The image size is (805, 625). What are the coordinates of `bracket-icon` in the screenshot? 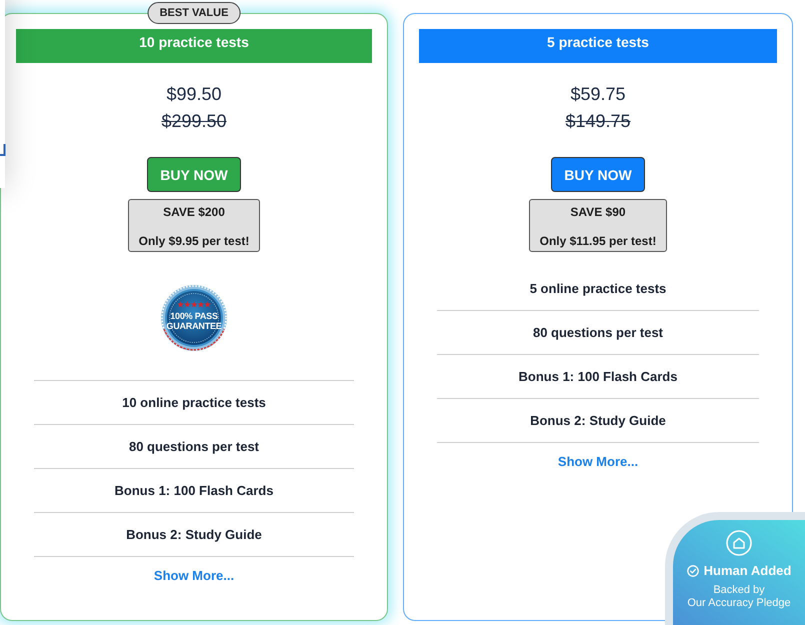 It's located at (3, 150).